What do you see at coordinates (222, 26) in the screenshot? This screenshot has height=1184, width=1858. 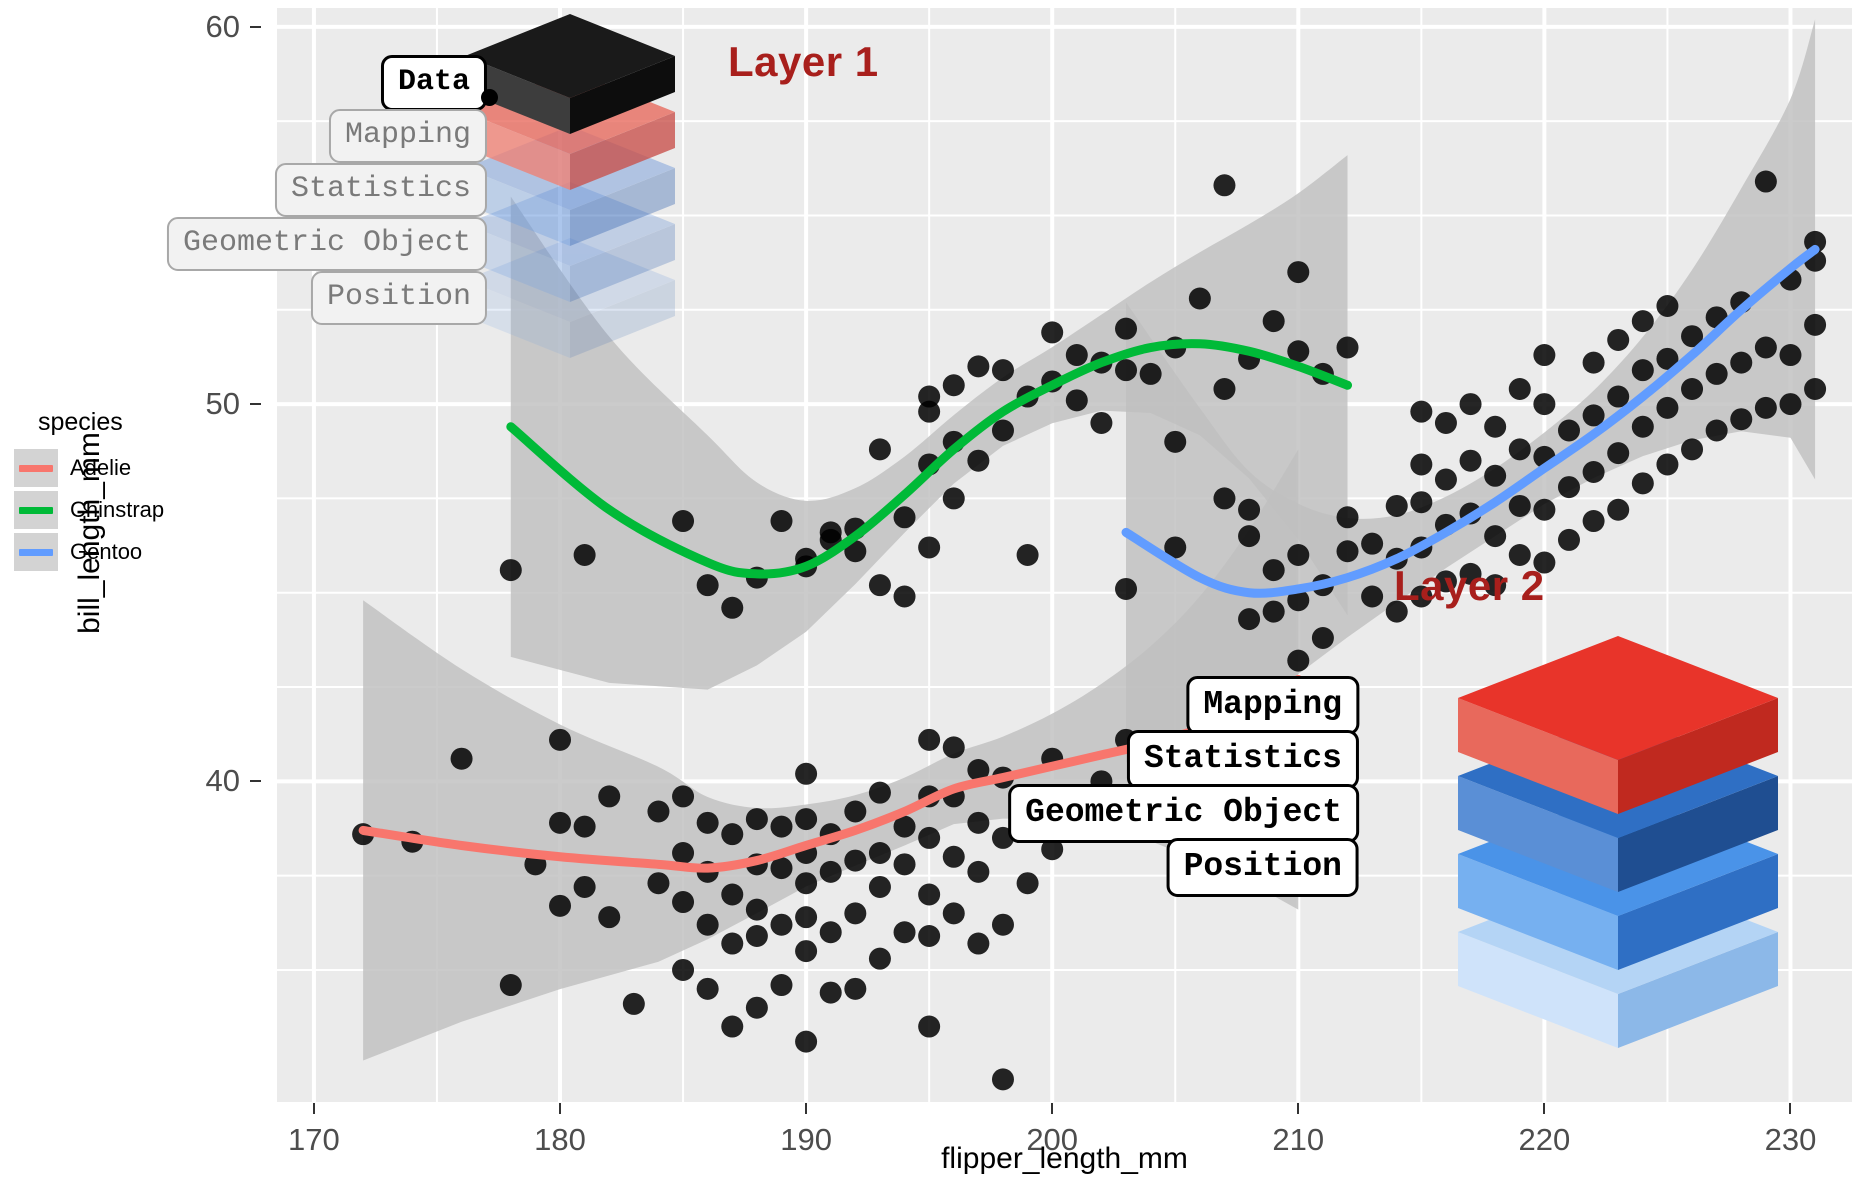 I see `y-tick-label: 60` at bounding box center [222, 26].